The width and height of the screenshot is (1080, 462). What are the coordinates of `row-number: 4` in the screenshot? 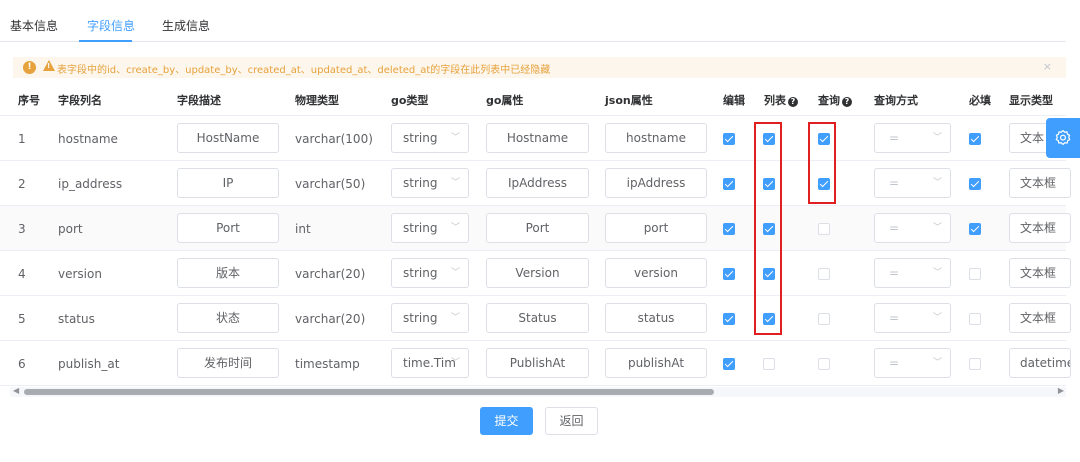 It's located at (22, 274).